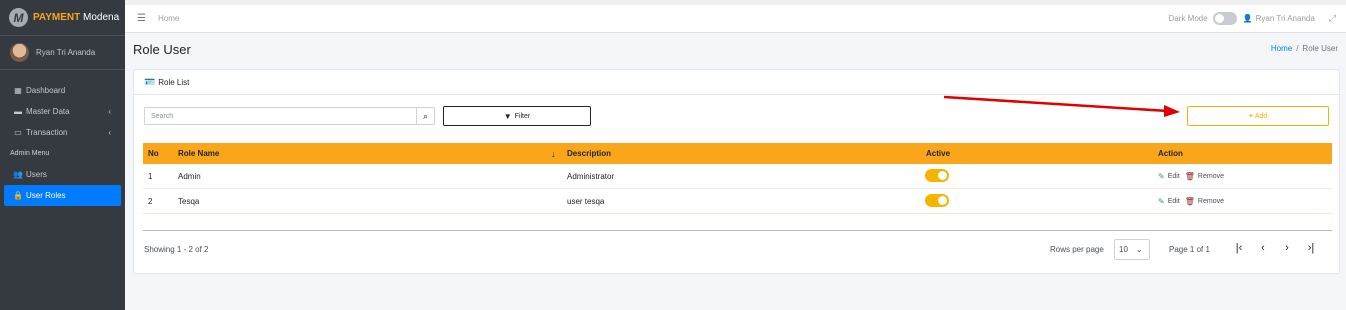 Image resolution: width=1346 pixels, height=310 pixels. Describe the element at coordinates (198, 153) in the screenshot. I see `header-role-name: Role Name` at that location.